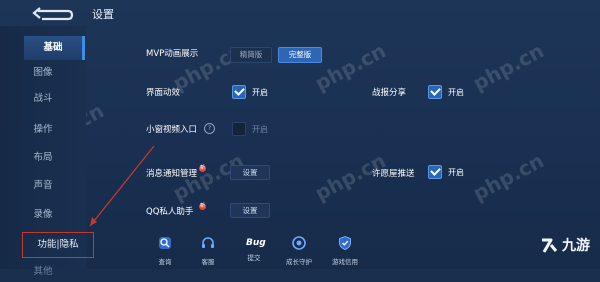  I want to click on interface-effects-label: 界面动效, so click(163, 93).